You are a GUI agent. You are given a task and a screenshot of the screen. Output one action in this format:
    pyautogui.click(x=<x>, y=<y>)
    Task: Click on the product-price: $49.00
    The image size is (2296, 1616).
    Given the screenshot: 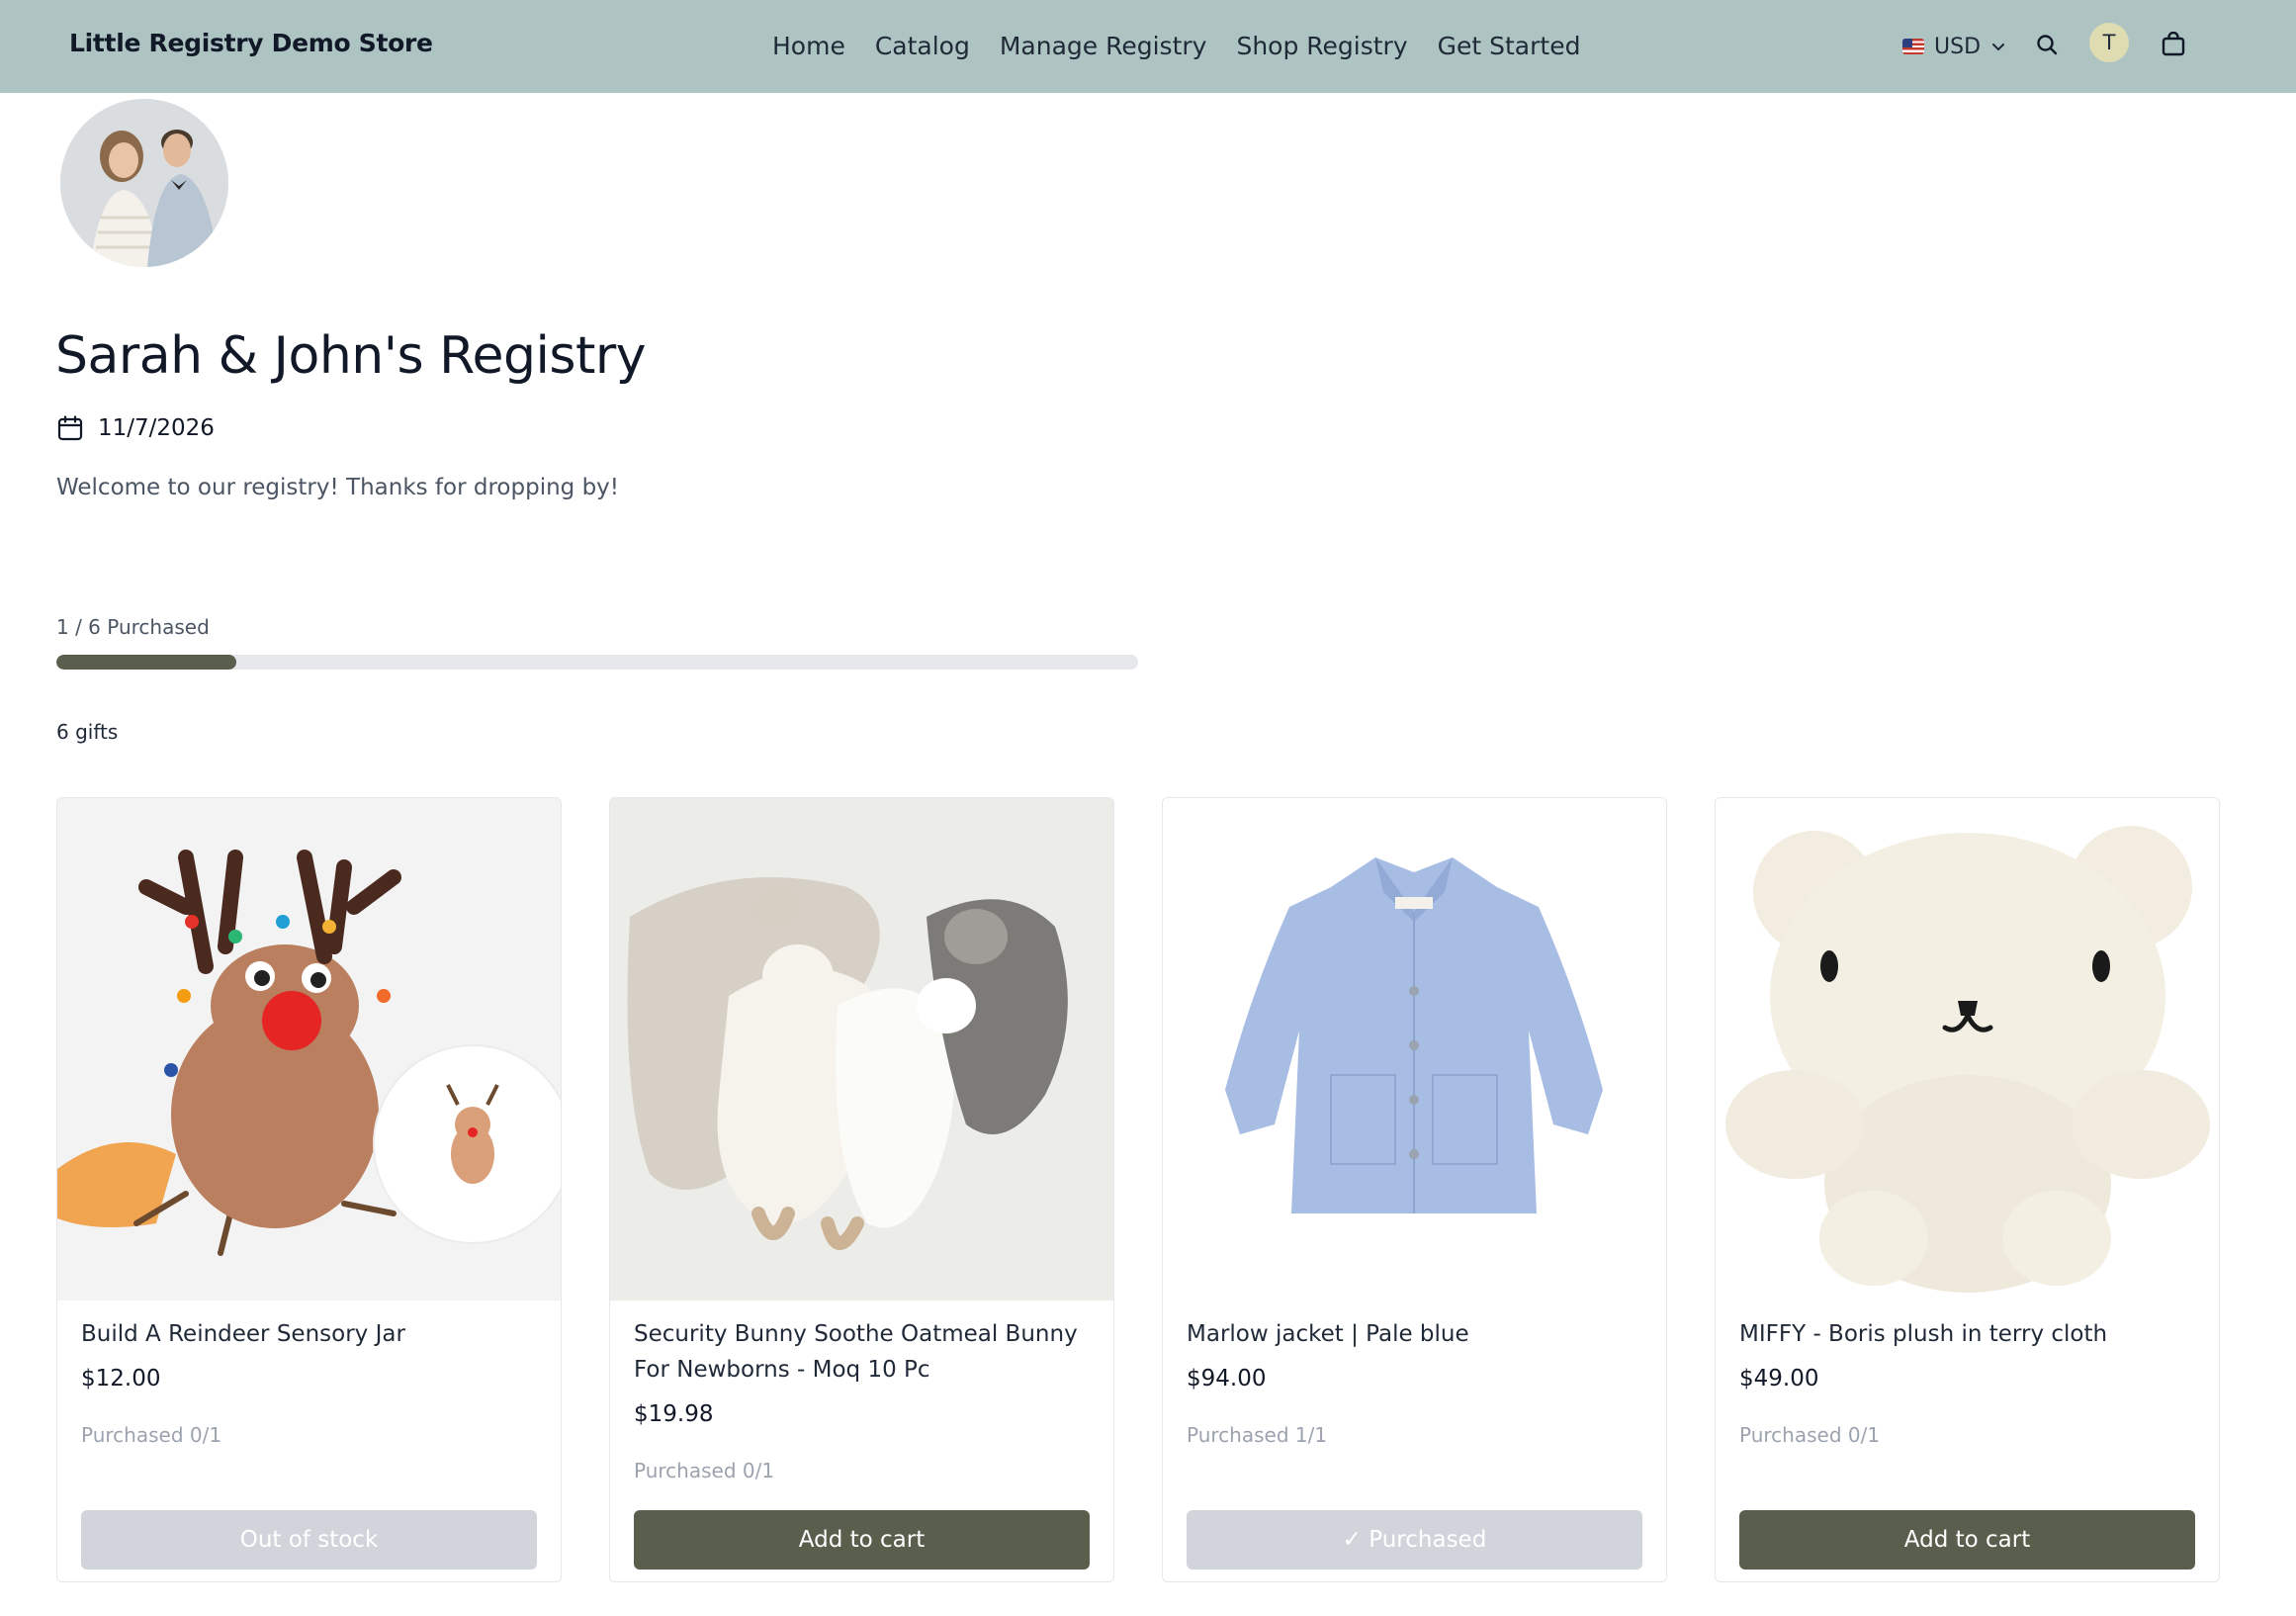 What is the action you would take?
    pyautogui.click(x=1779, y=1379)
    